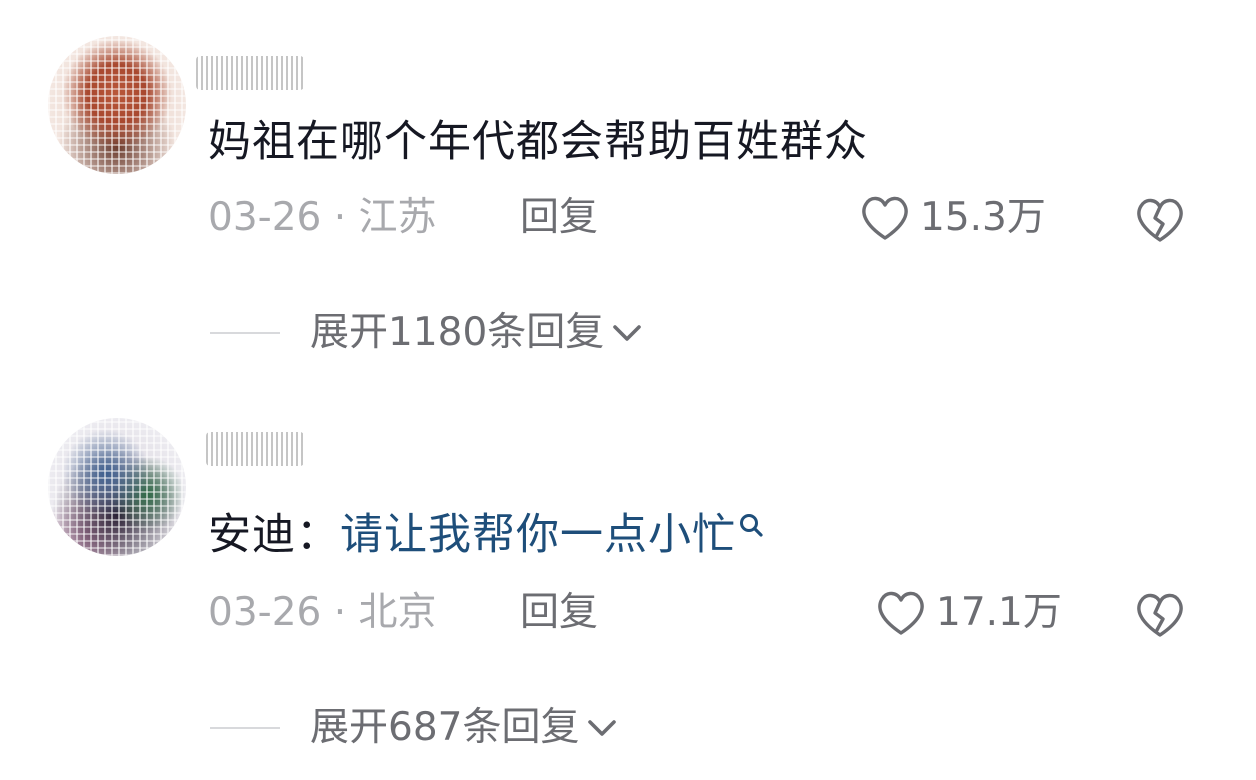 This screenshot has width=1256, height=780. I want to click on like-button: 15.3万, so click(952, 218).